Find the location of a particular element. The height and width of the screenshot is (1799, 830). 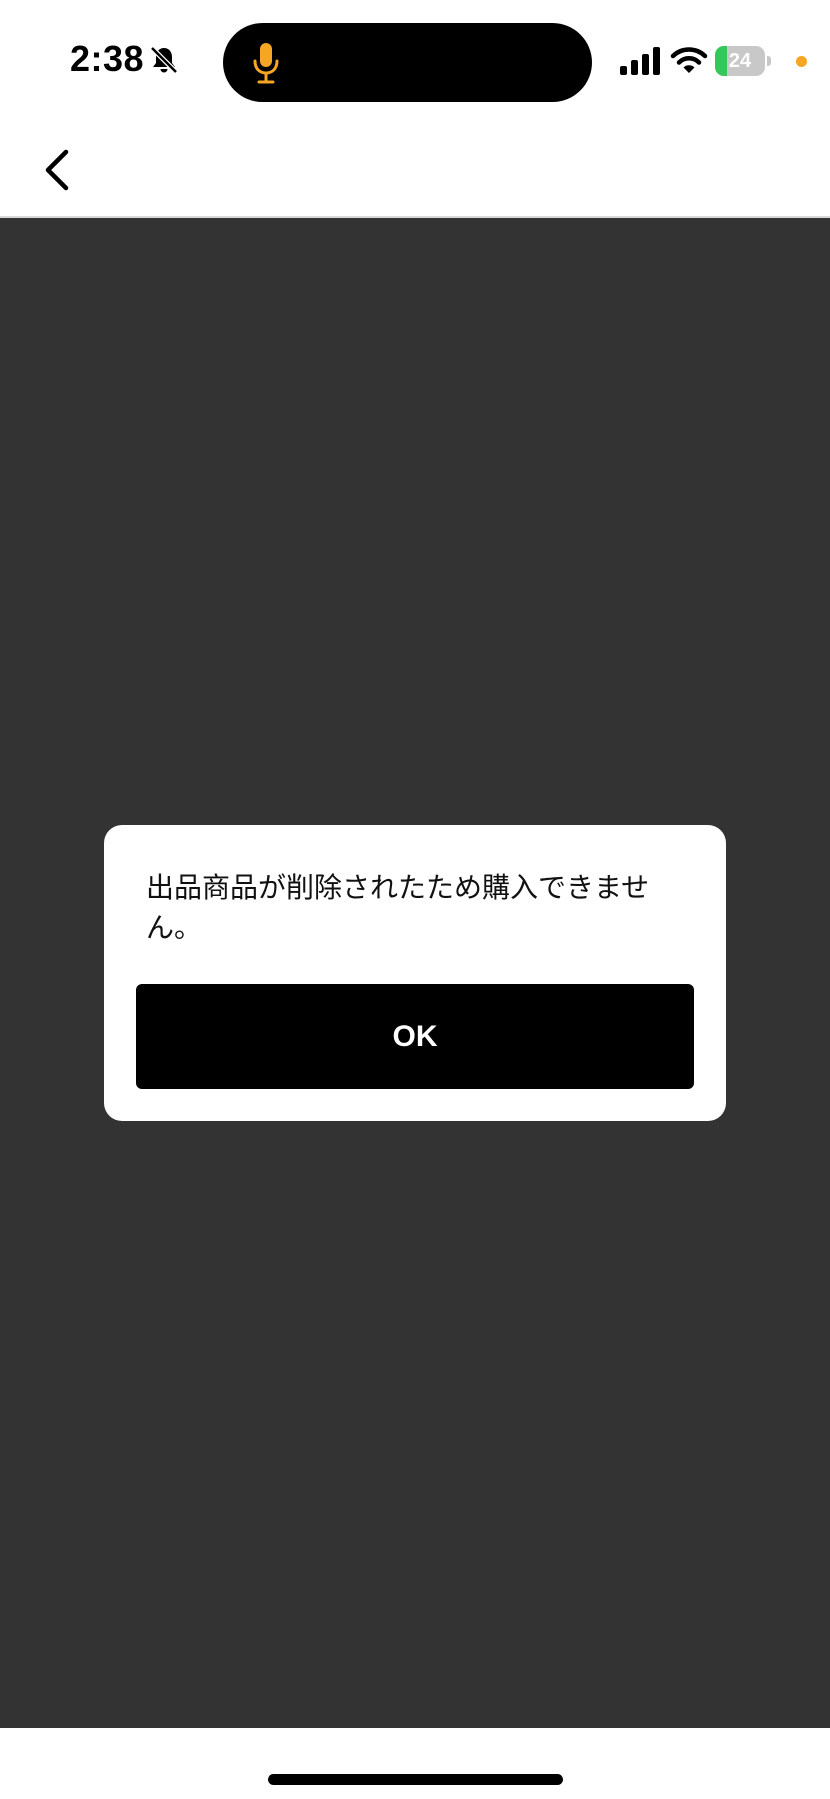

status-bar: 2:38 24 is located at coordinates (415, 60).